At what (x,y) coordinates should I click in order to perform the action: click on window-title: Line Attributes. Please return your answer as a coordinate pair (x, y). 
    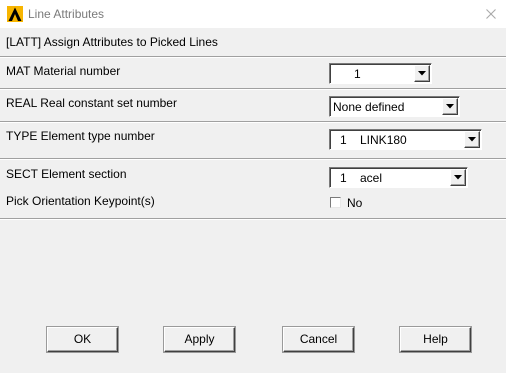
    Looking at the image, I should click on (66, 14).